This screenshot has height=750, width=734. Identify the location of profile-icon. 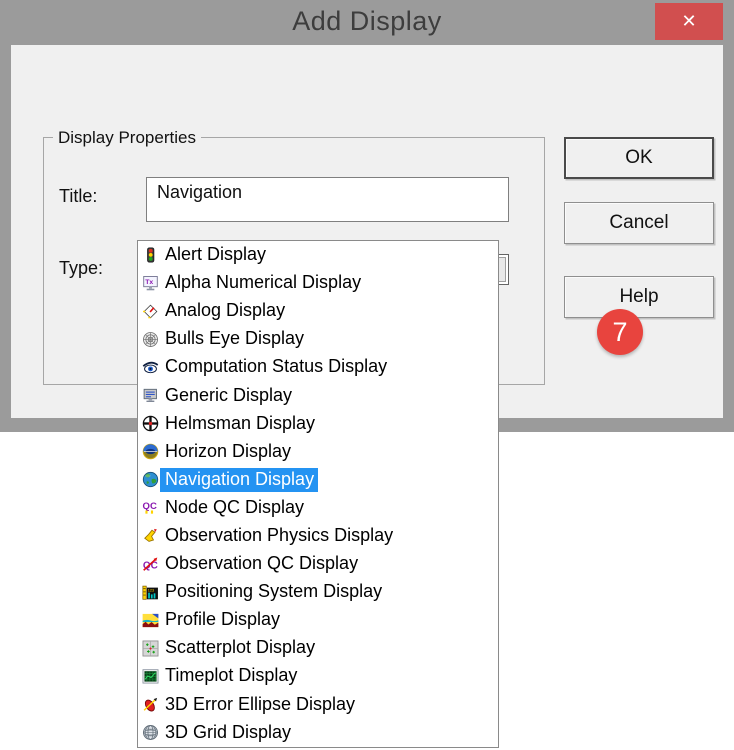
(150, 620).